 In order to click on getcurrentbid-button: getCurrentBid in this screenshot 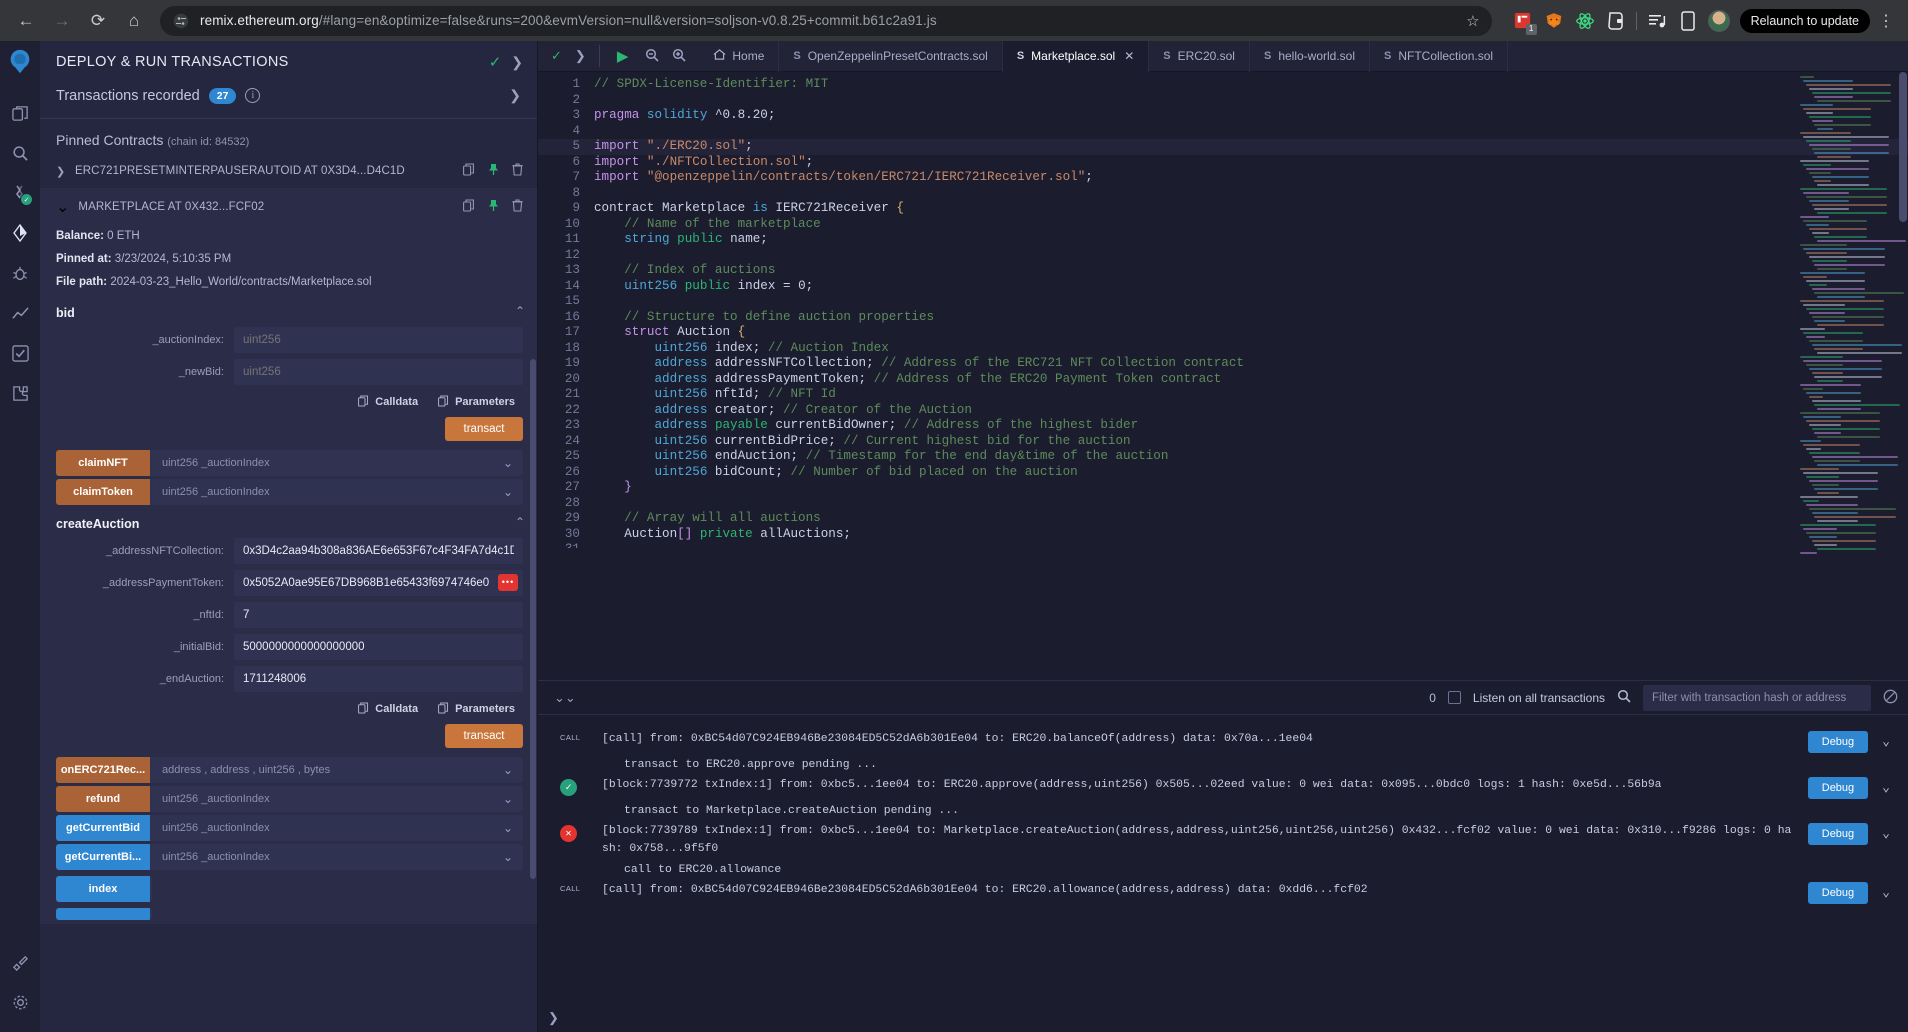, I will do `click(103, 827)`.